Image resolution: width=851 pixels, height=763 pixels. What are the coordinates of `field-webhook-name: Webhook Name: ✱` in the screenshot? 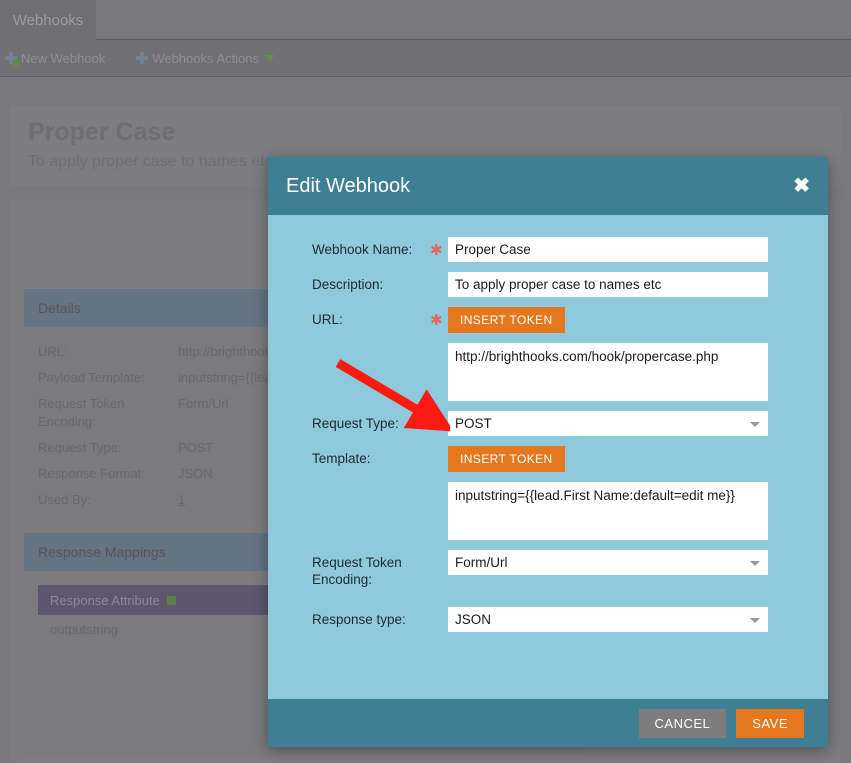 It's located at (548, 249).